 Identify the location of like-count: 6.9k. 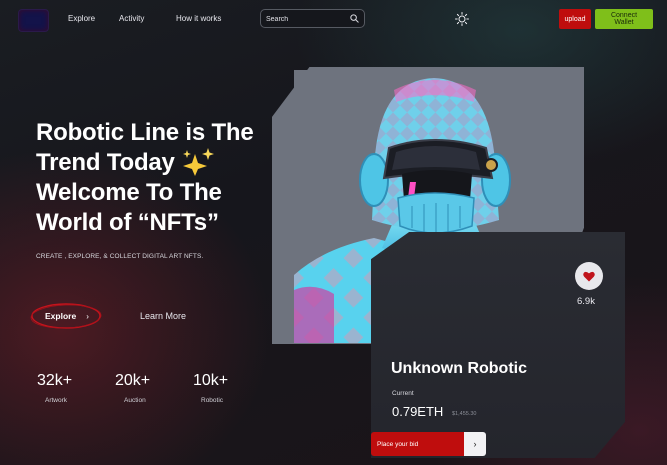
(586, 301).